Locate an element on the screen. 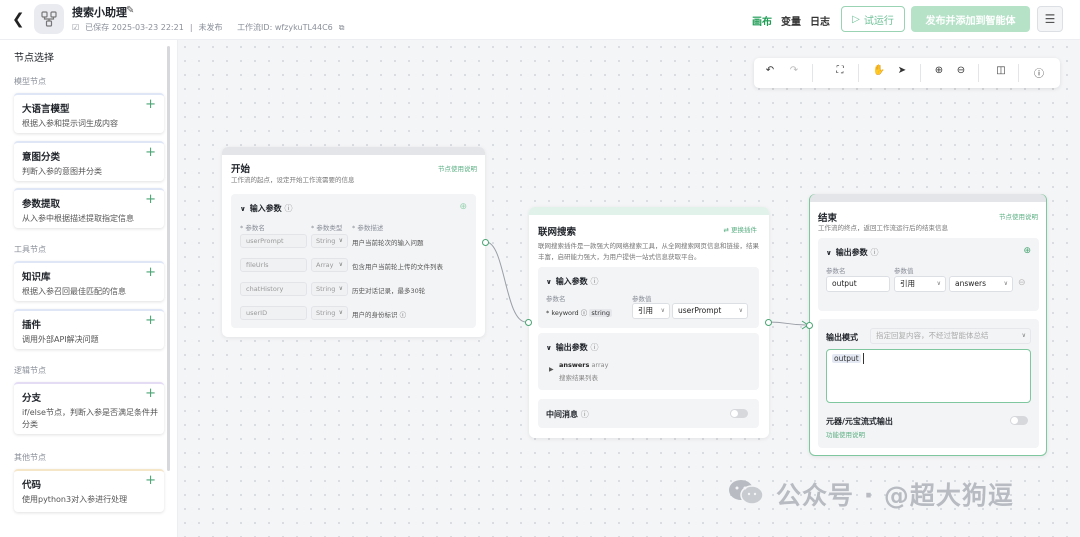  col-param-type: * 参数类型 is located at coordinates (327, 228).